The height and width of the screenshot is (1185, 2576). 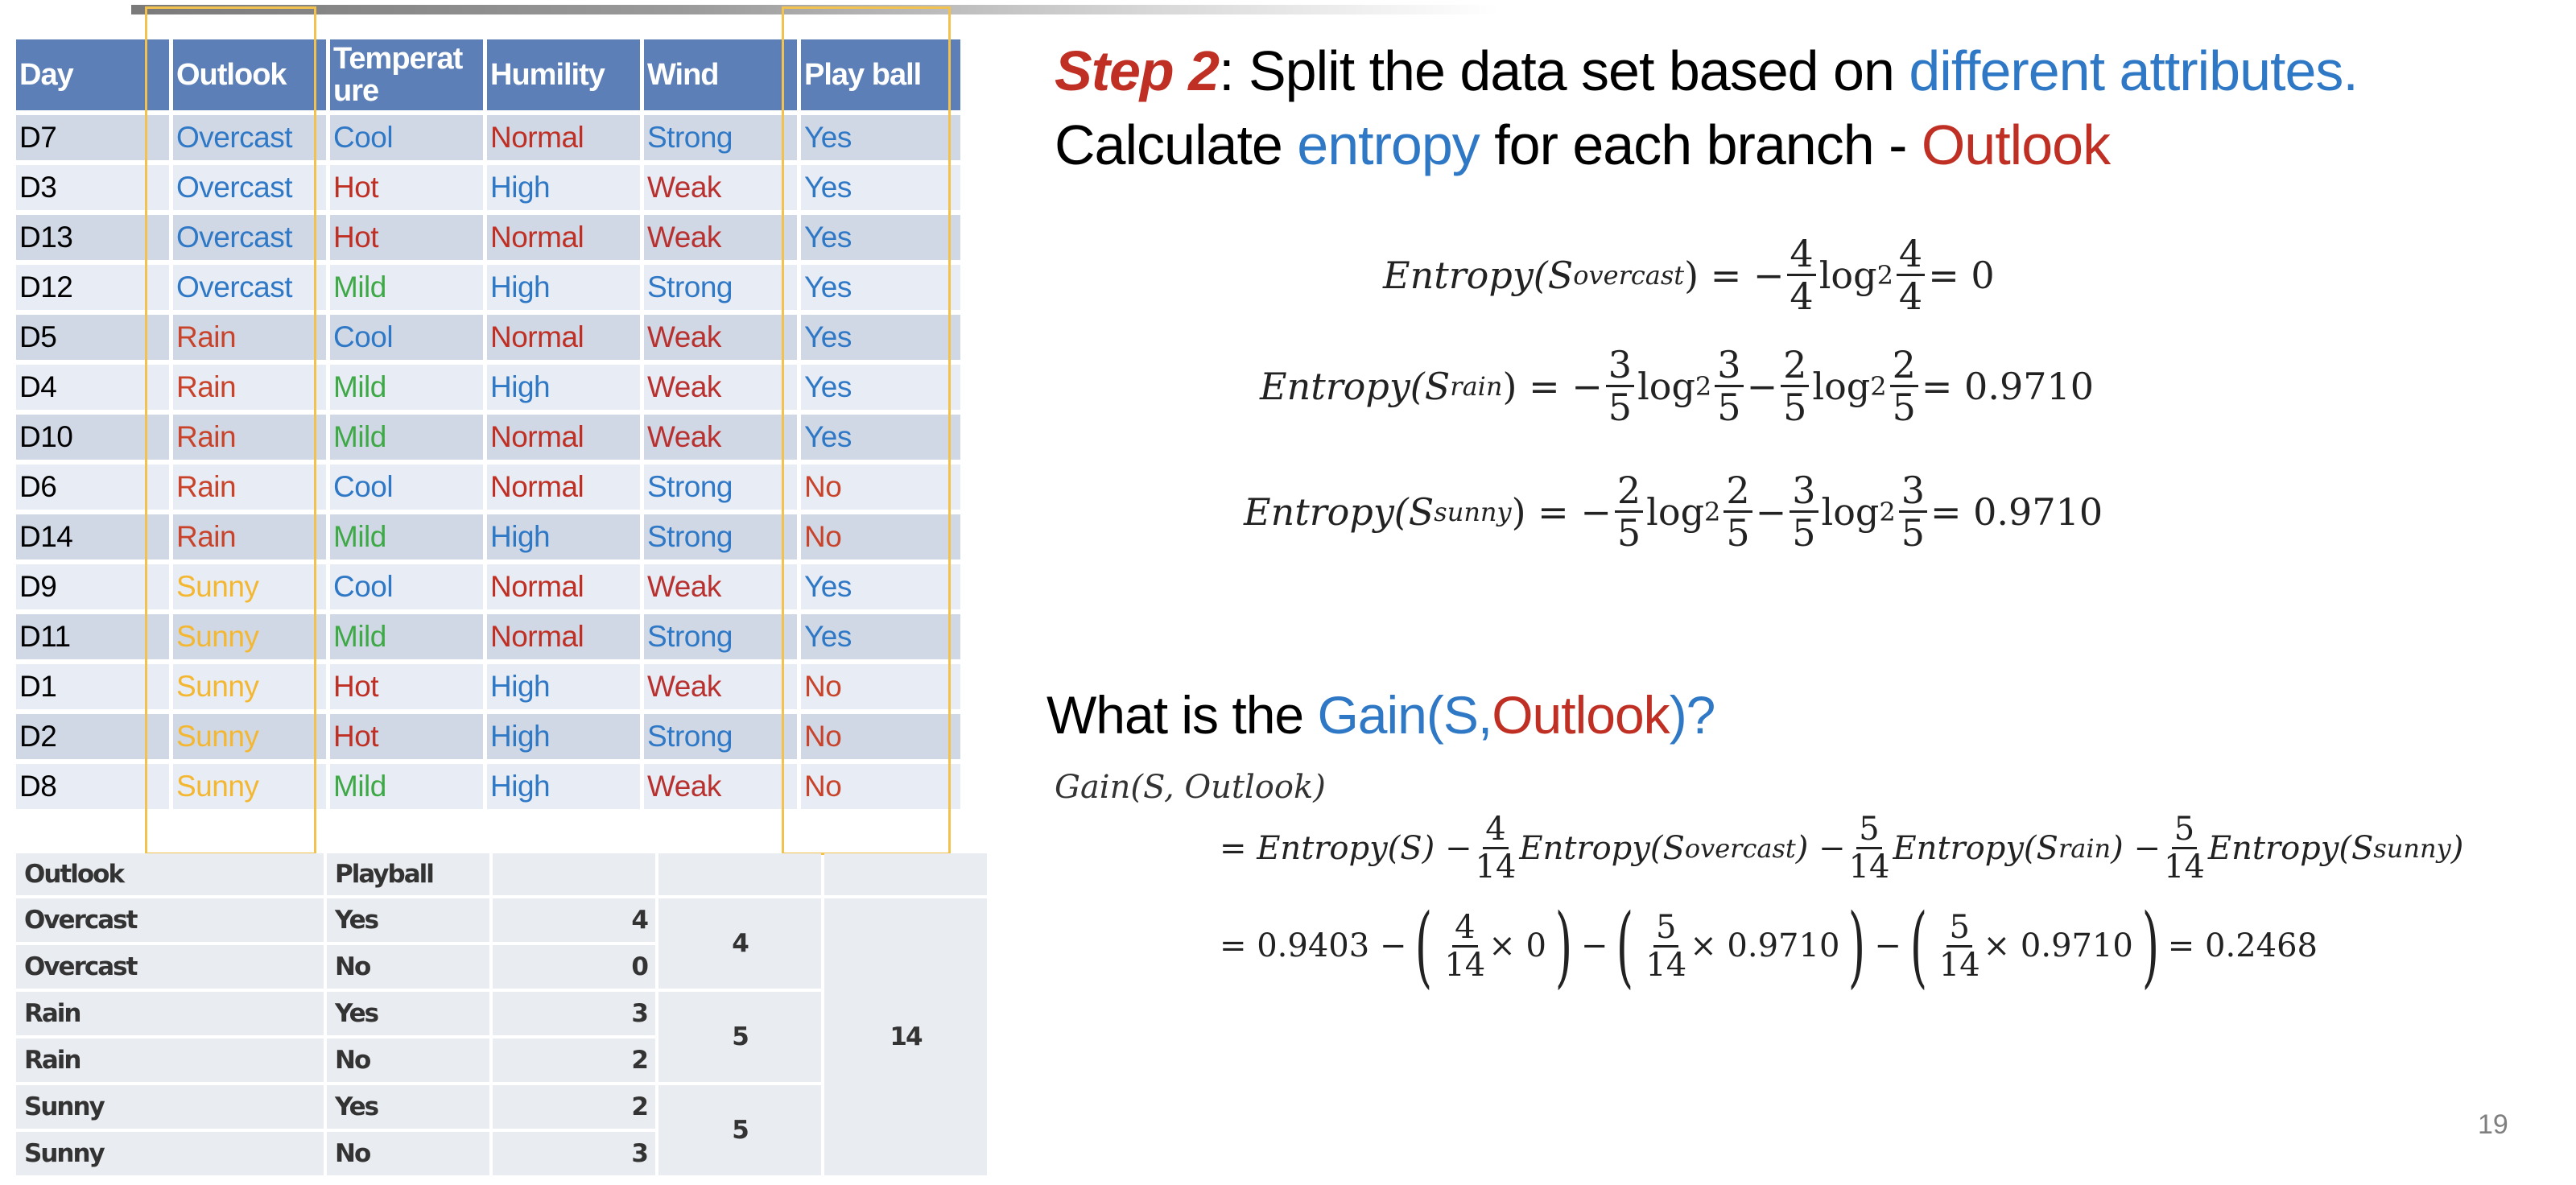 What do you see at coordinates (1380, 714) in the screenshot?
I see `gain-question: What is the Gain(S,Outlook)?` at bounding box center [1380, 714].